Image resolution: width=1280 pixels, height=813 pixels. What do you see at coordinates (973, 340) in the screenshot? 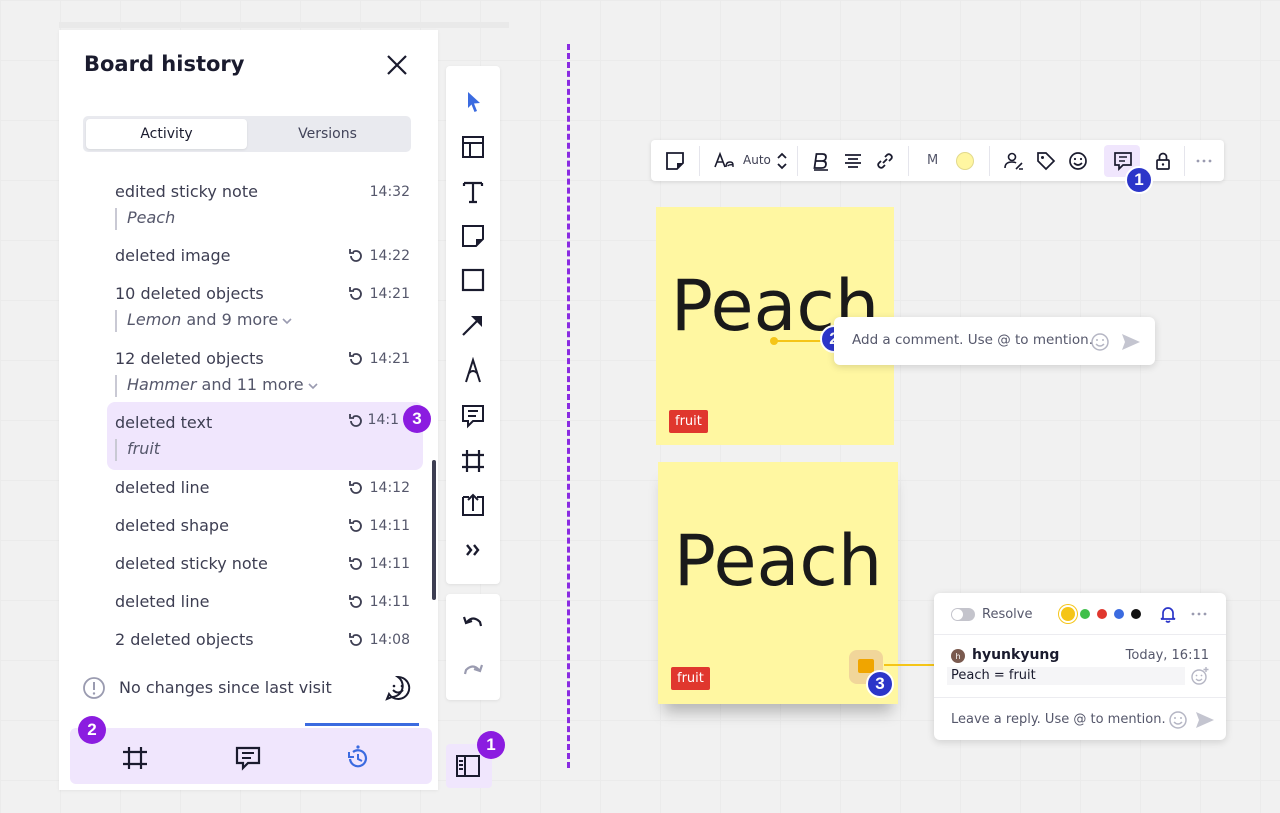
I see `comment-input-placeholder: Add a comment. Use @ to mention.` at bounding box center [973, 340].